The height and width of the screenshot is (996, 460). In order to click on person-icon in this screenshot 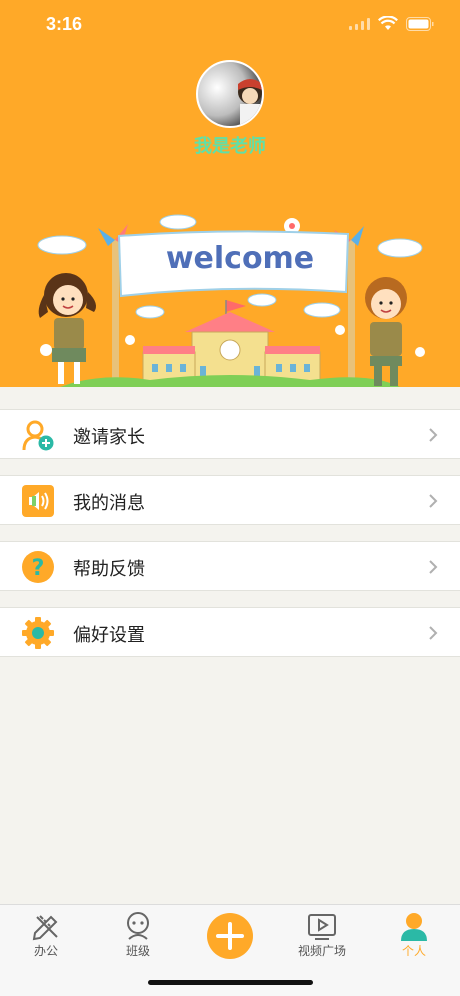, I will do `click(414, 926)`.